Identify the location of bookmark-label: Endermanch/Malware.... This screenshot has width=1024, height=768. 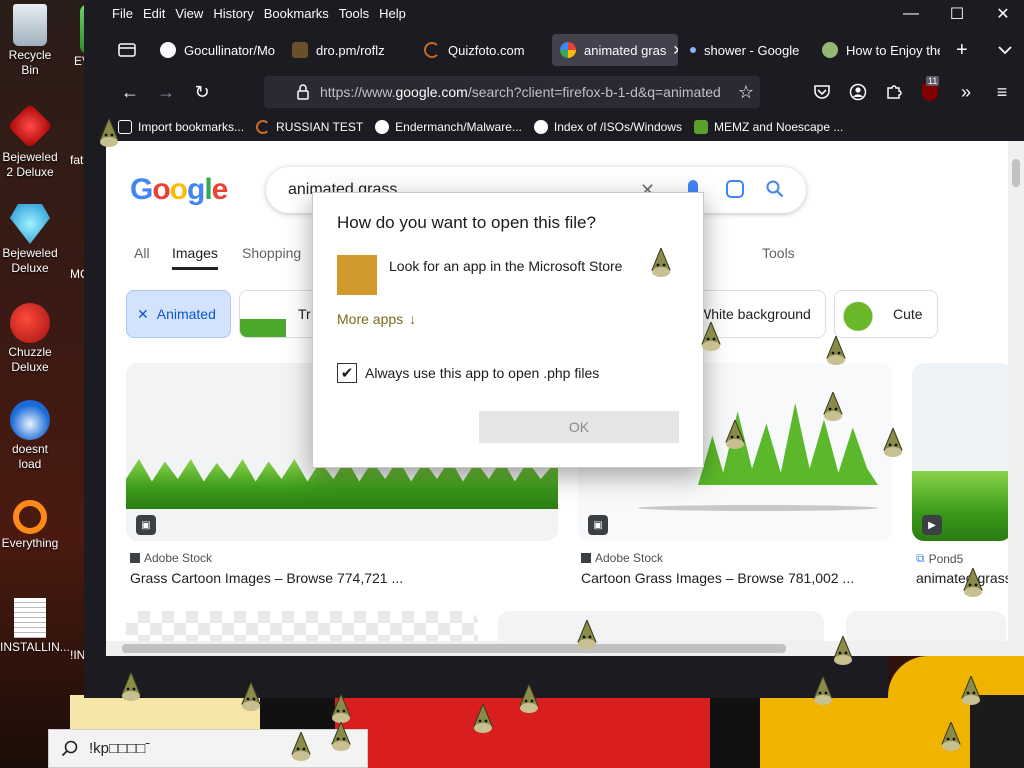
(458, 127).